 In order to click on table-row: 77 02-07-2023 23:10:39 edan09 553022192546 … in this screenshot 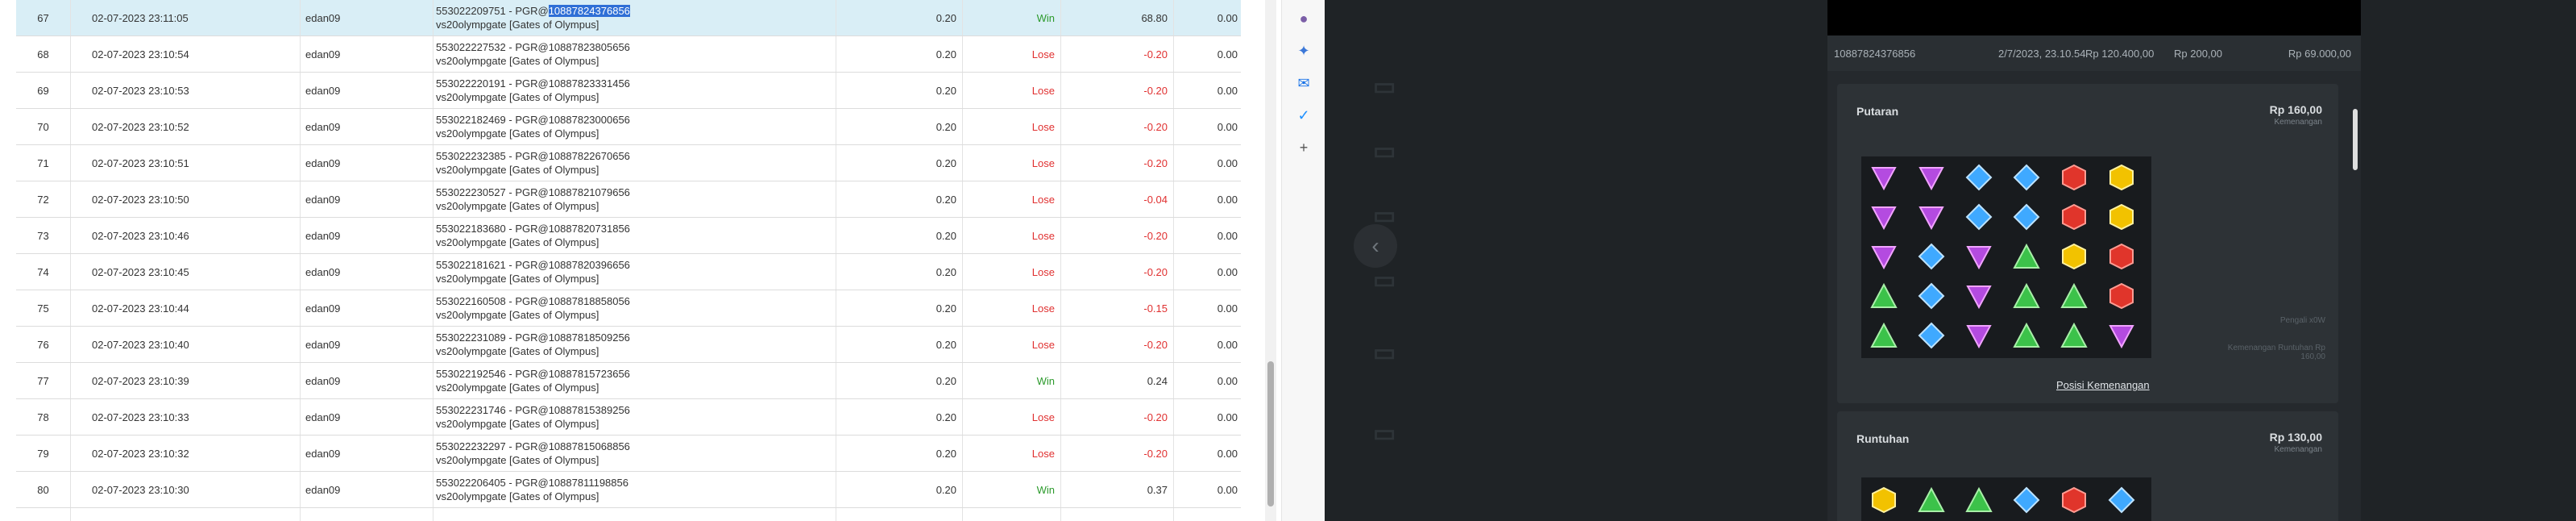, I will do `click(628, 381)`.